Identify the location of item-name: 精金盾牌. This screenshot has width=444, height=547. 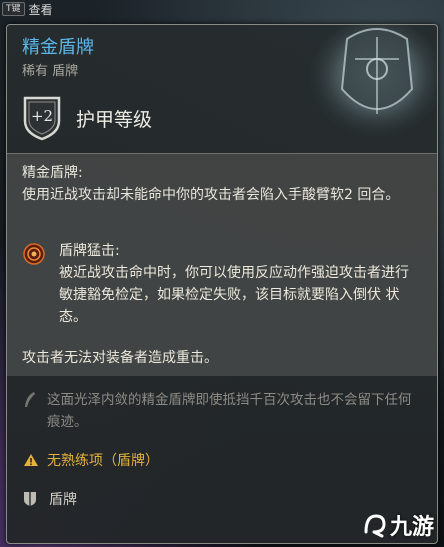
(58, 47).